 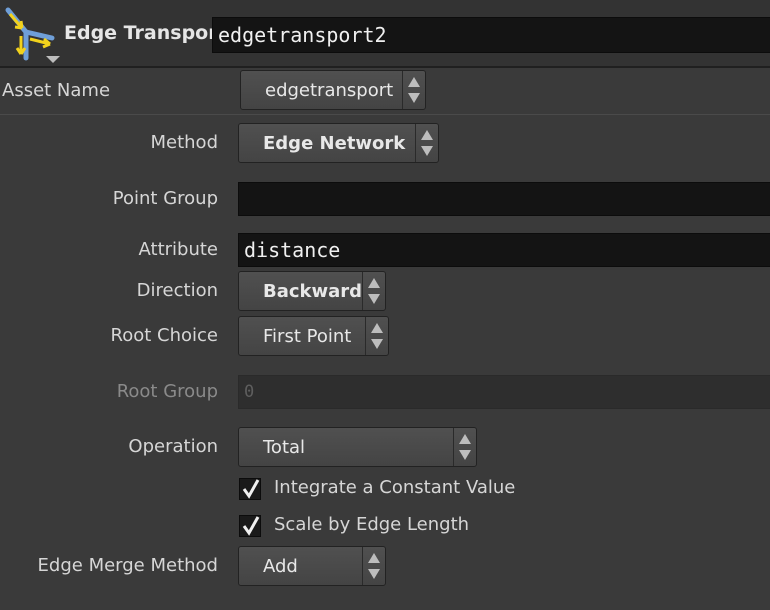 What do you see at coordinates (177, 290) in the screenshot?
I see `direction-label: Direction` at bounding box center [177, 290].